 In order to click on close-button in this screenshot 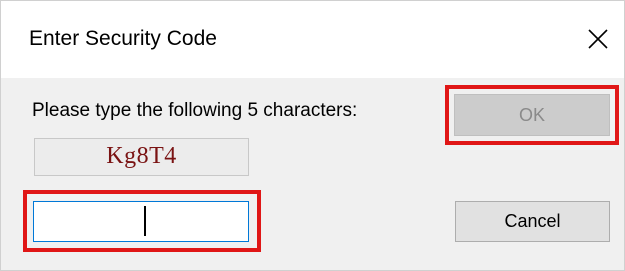, I will do `click(598, 39)`.